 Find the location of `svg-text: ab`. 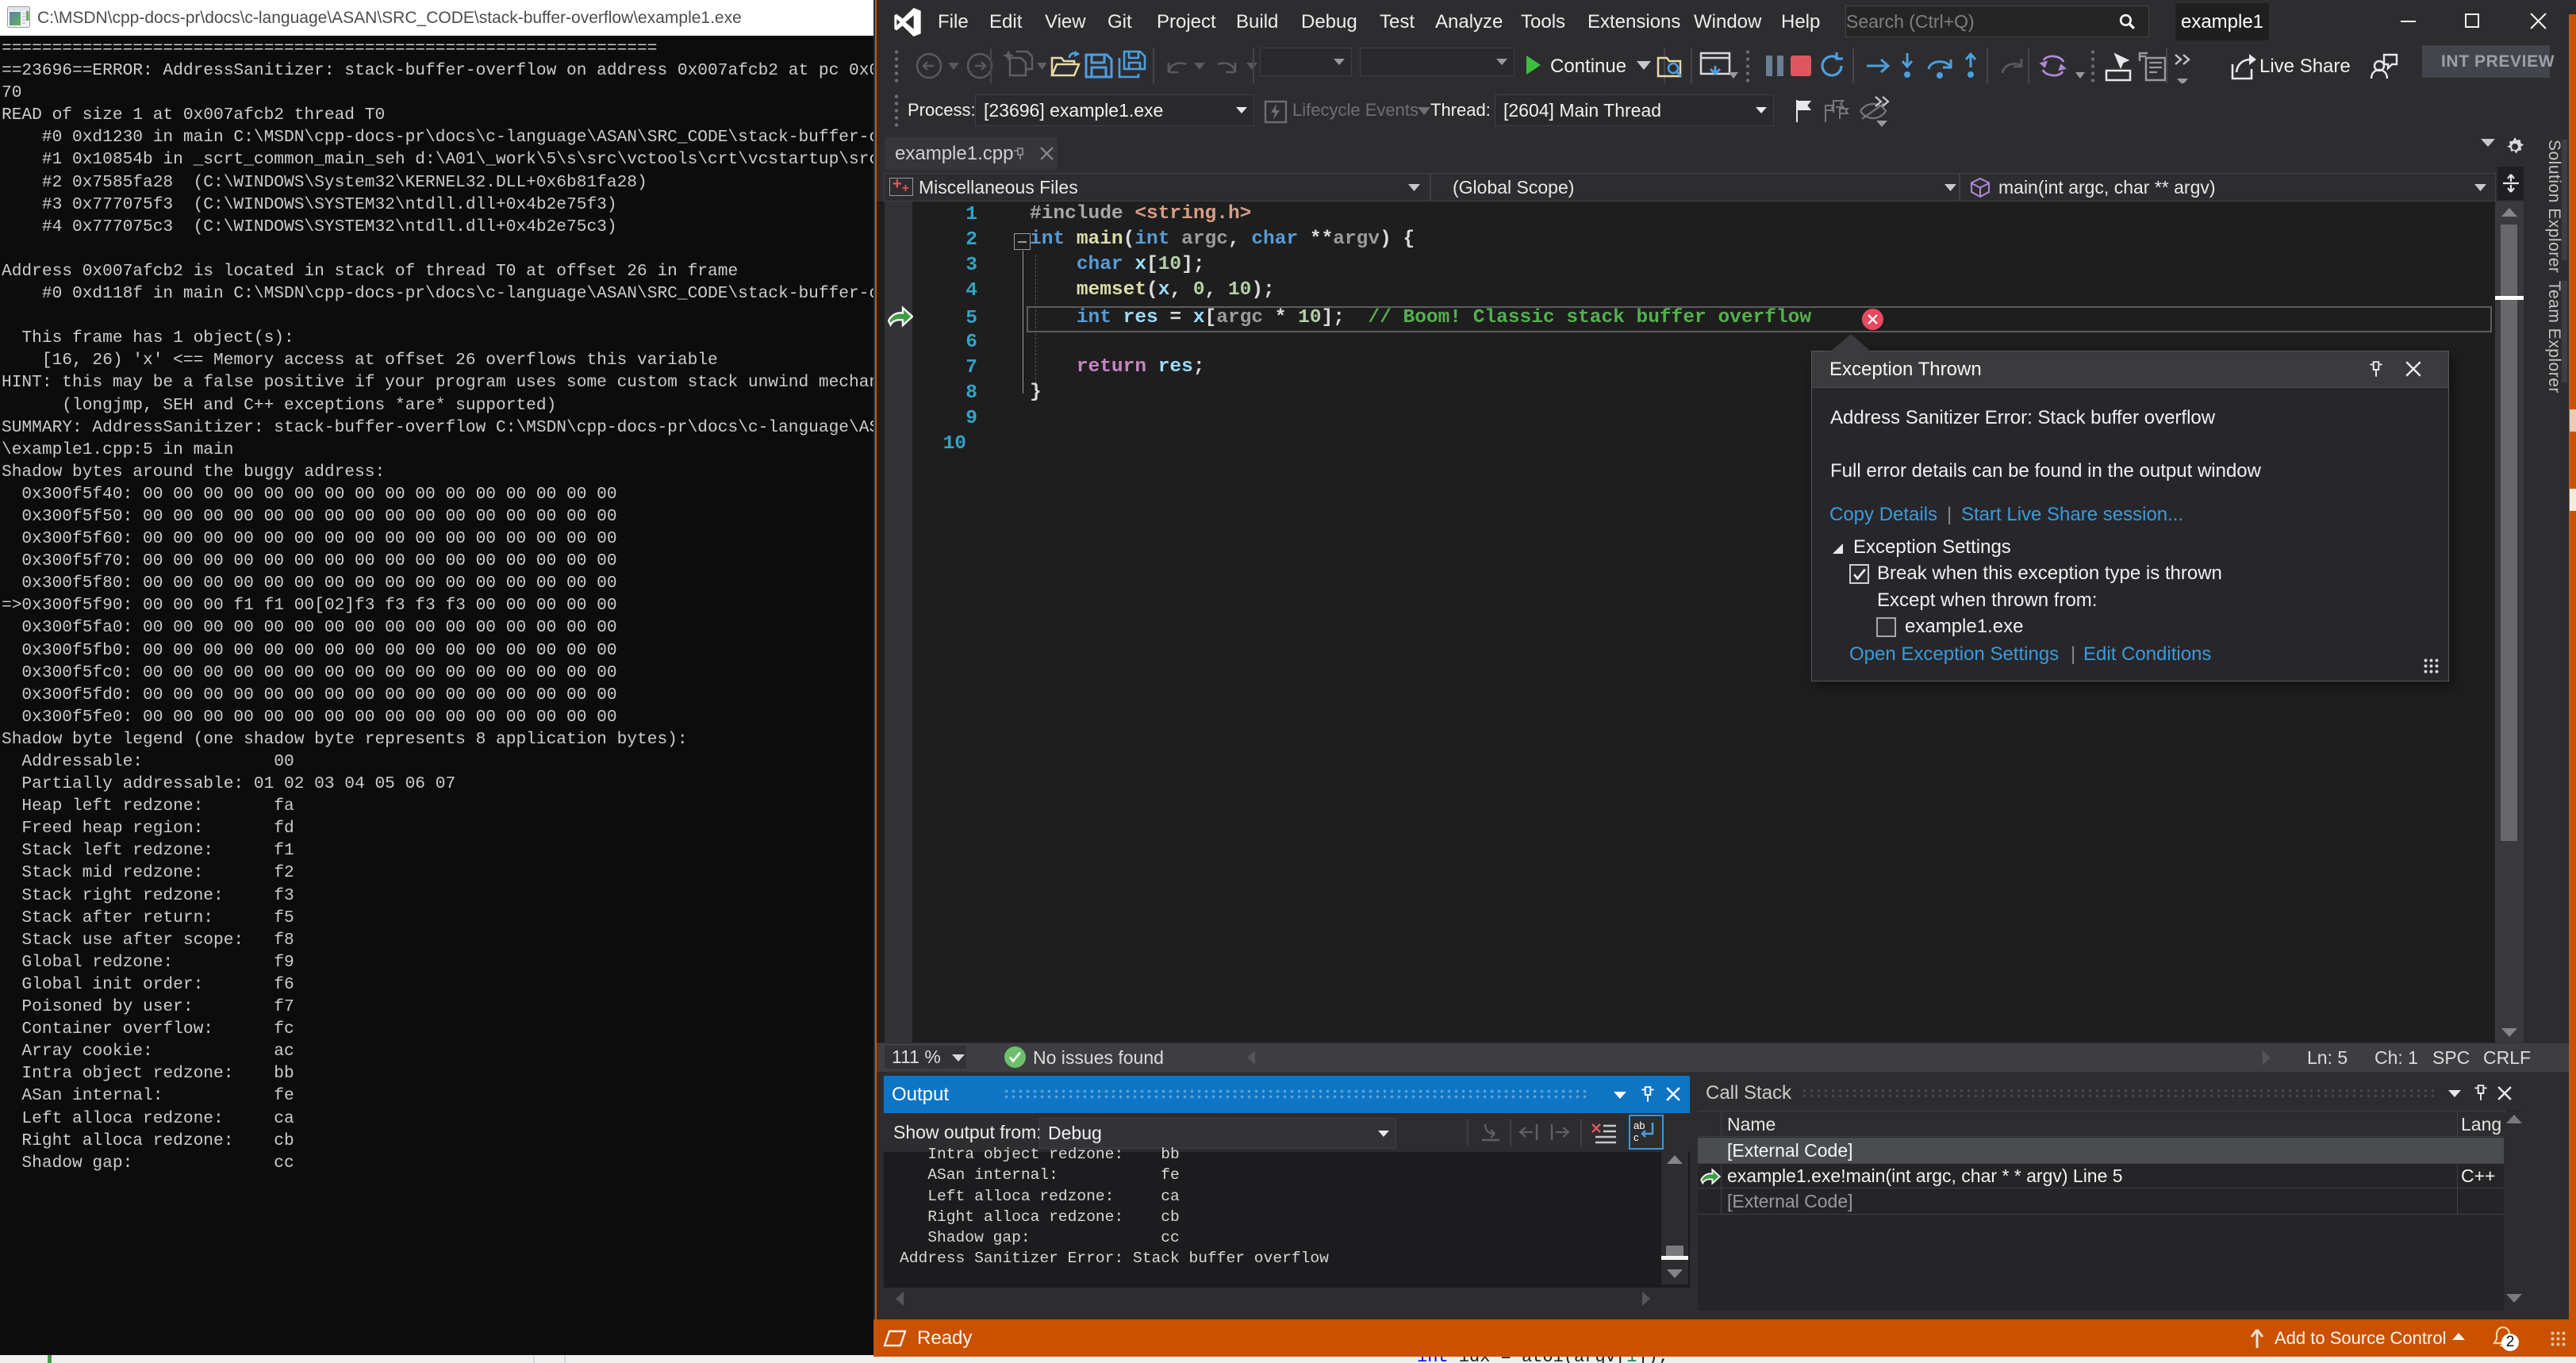

svg-text: ab is located at coordinates (1639, 1125).